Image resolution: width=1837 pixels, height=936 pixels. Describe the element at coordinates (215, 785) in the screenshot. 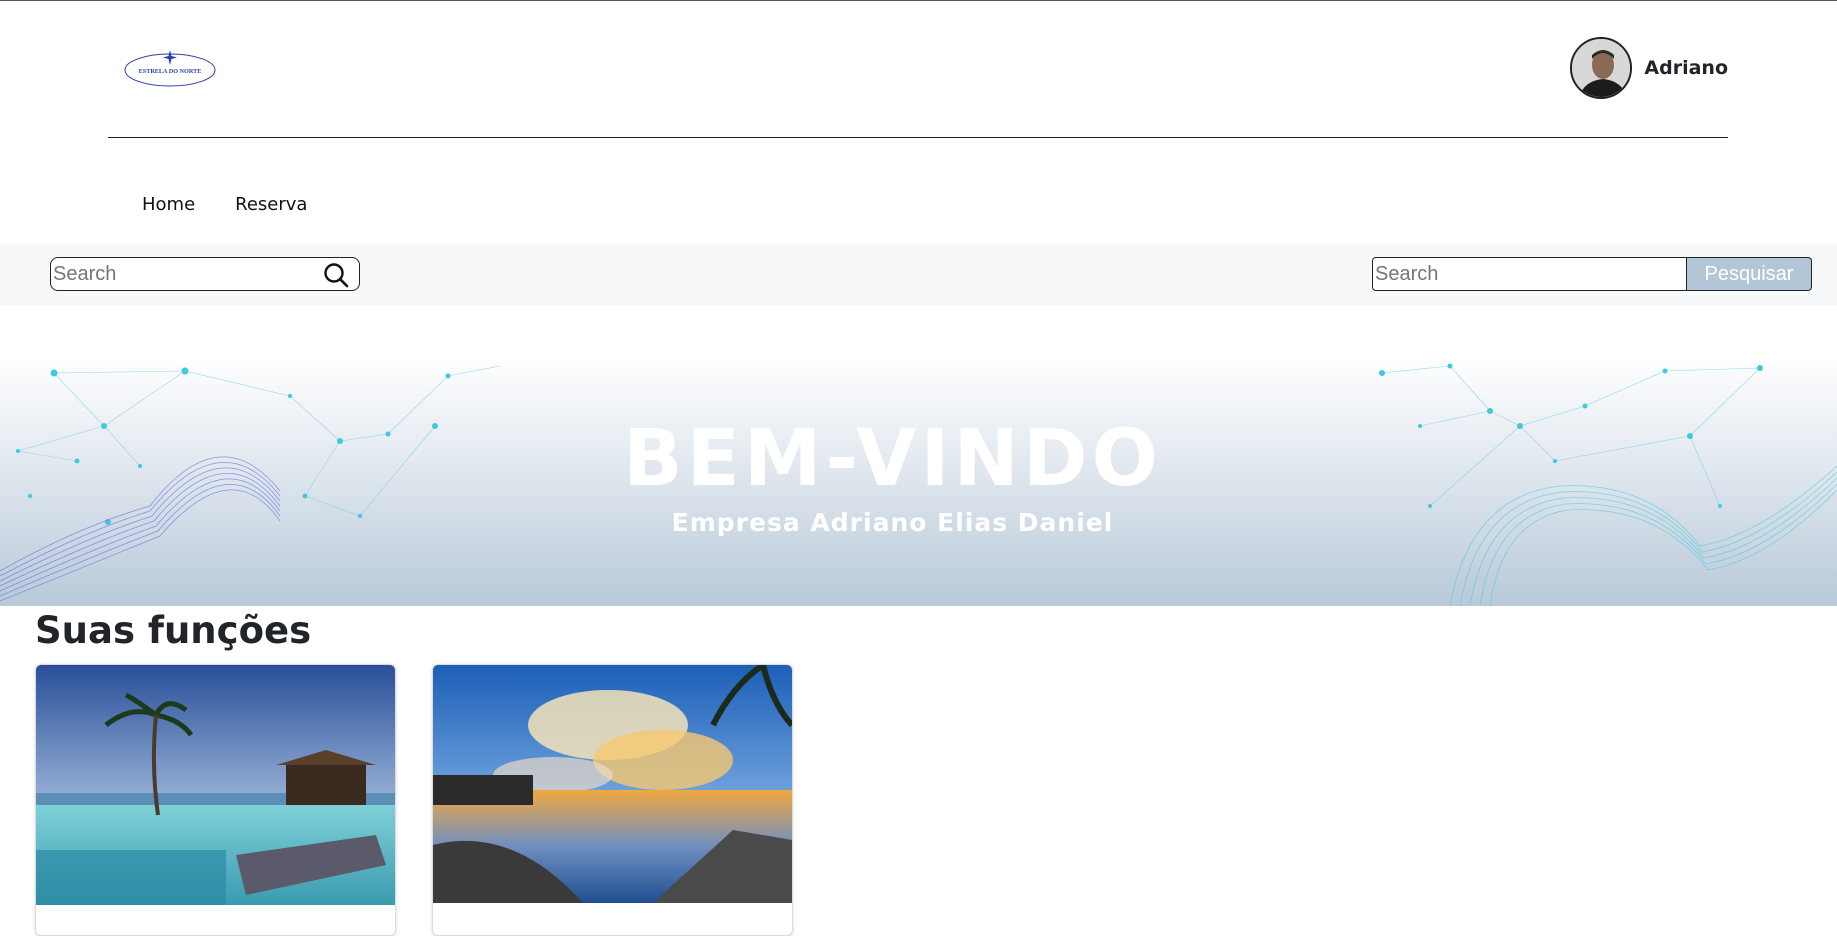

I see `resort-pool-image` at that location.